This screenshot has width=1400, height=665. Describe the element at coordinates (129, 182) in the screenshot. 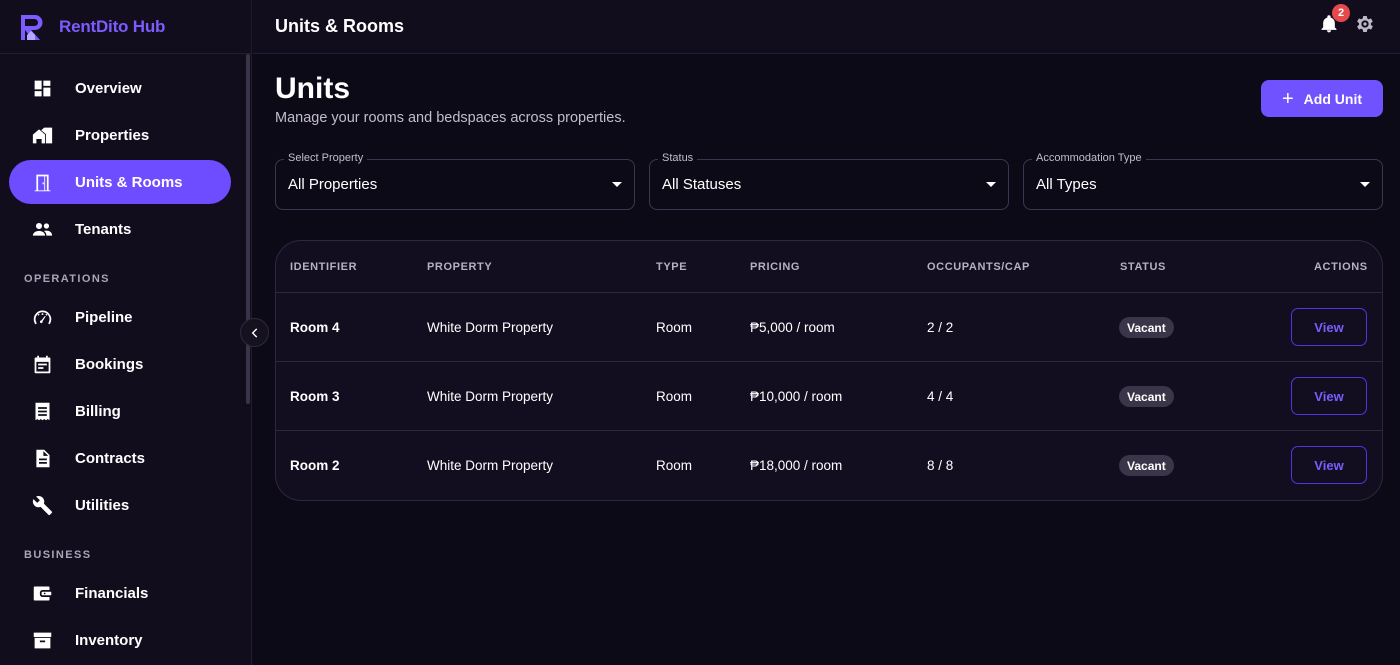

I see `sidebar-item-label: Units & Rooms` at that location.